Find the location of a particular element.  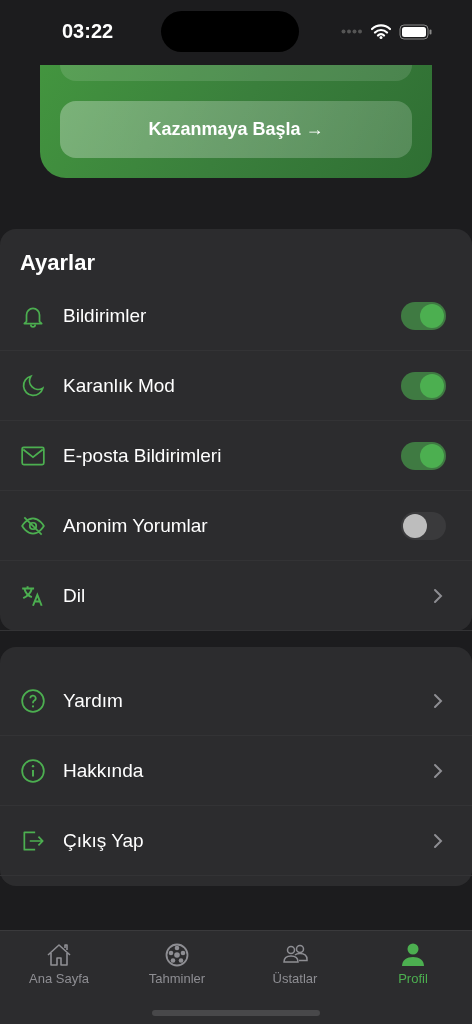

row-label: Çıkış Yap is located at coordinates (104, 840).